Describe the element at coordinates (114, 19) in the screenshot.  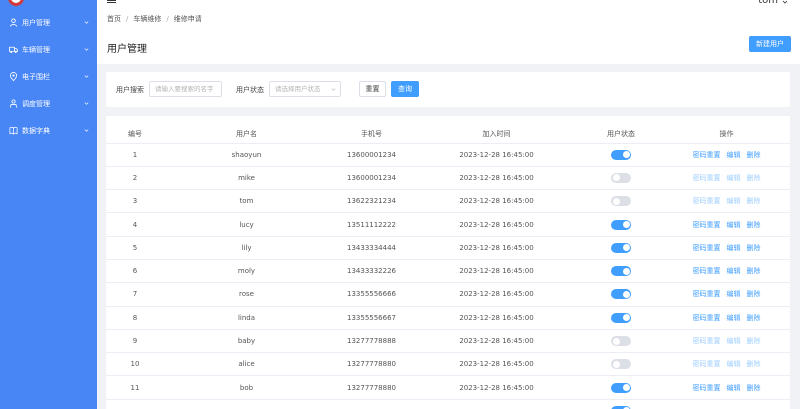
I see `breadcrumb-home: 首页` at that location.